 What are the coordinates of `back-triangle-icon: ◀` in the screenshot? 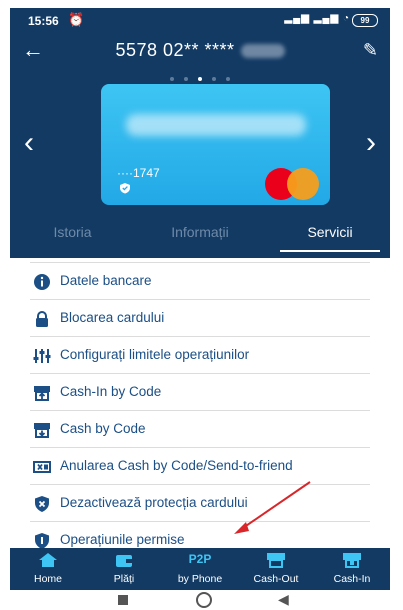 It's located at (283, 599).